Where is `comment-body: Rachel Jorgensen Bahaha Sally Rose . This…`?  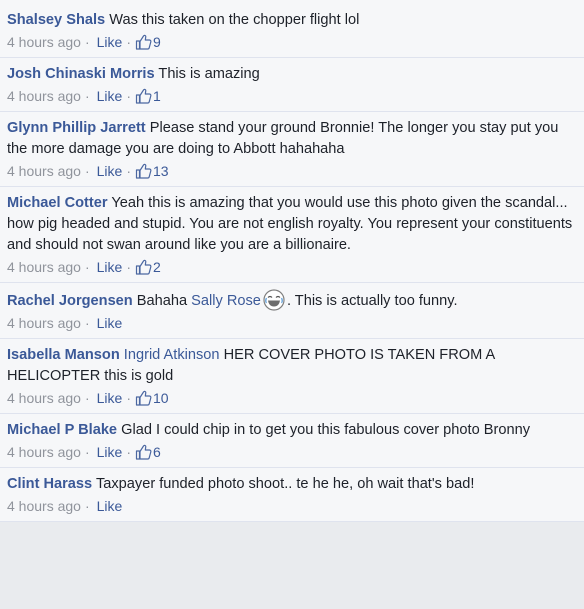
comment-body: Rachel Jorgensen Bahaha Sally Rose . This… is located at coordinates (292, 300).